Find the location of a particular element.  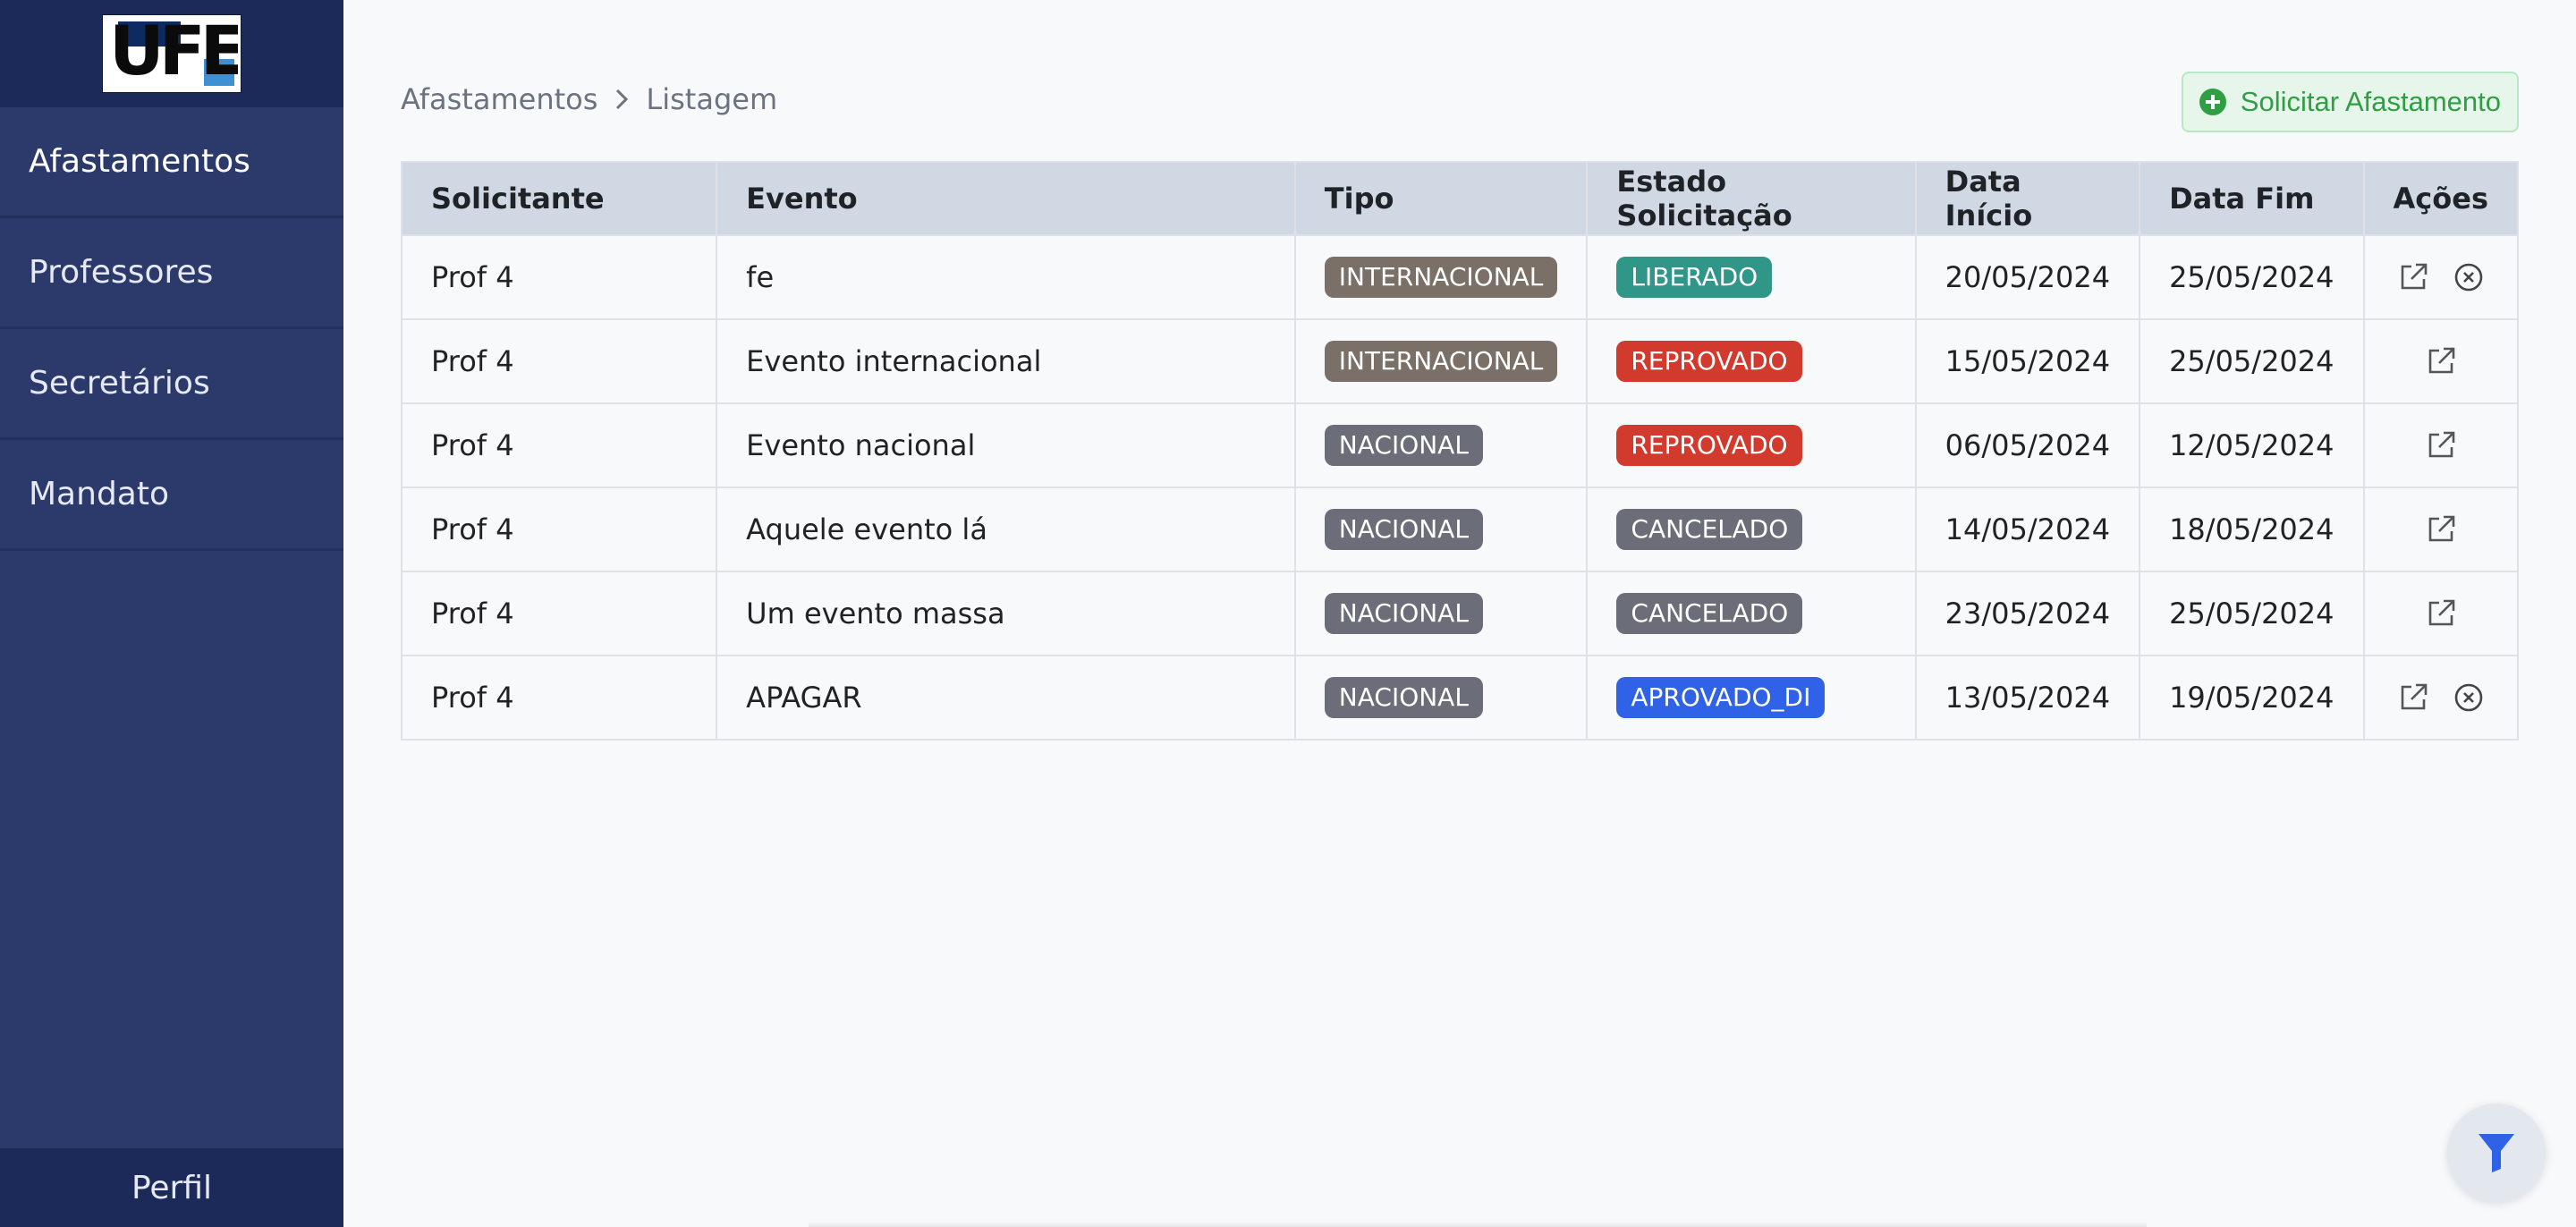

cell-data-inicio: 20/05/2024 is located at coordinates (2027, 277).